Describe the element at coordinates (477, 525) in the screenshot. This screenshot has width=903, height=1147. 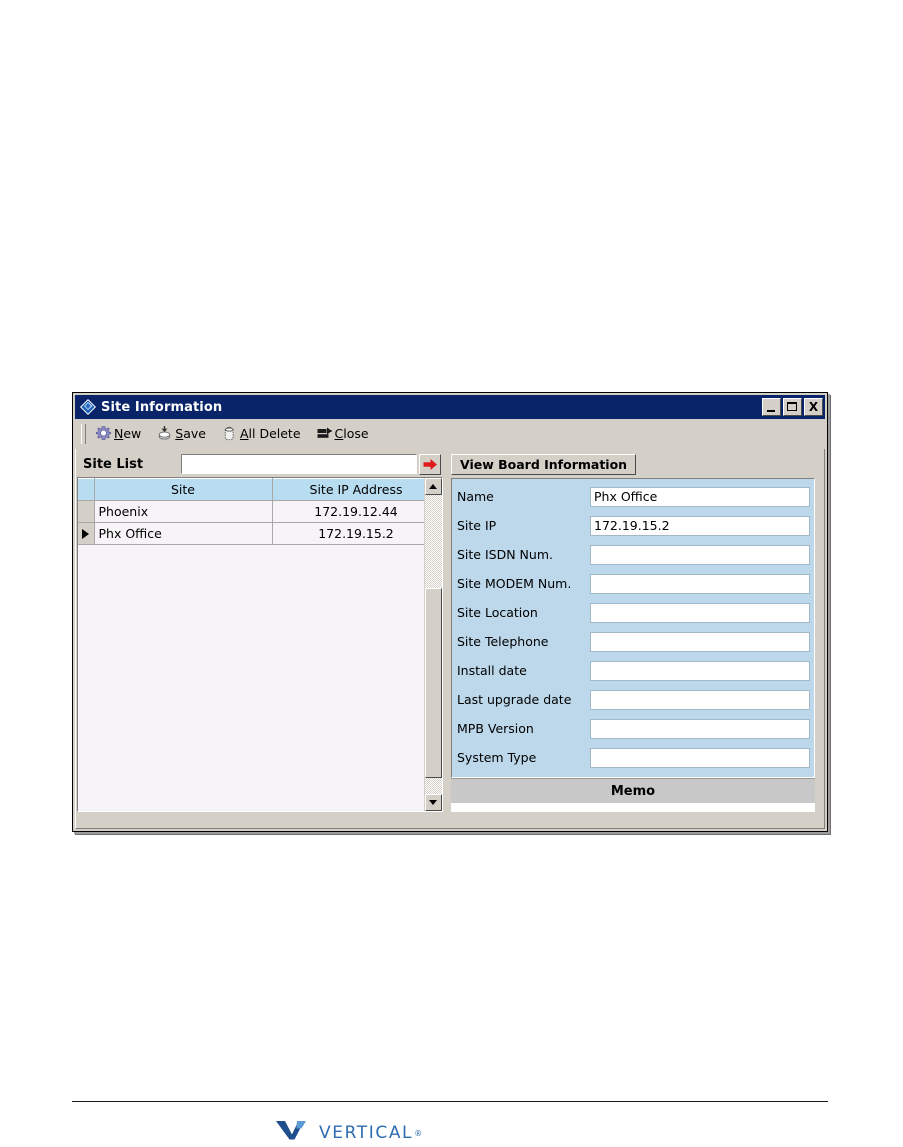
I see `label-site-ip: Site IP` at that location.